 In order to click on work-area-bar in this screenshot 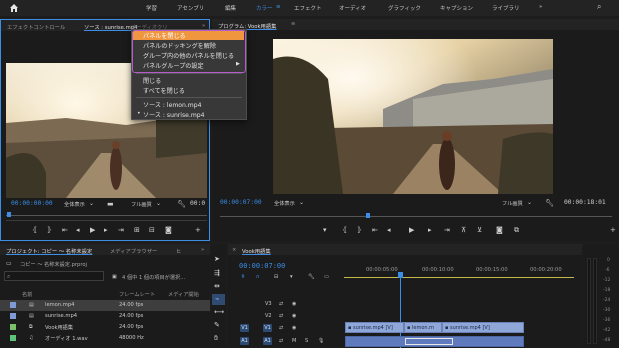, I will do `click(459, 277)`.